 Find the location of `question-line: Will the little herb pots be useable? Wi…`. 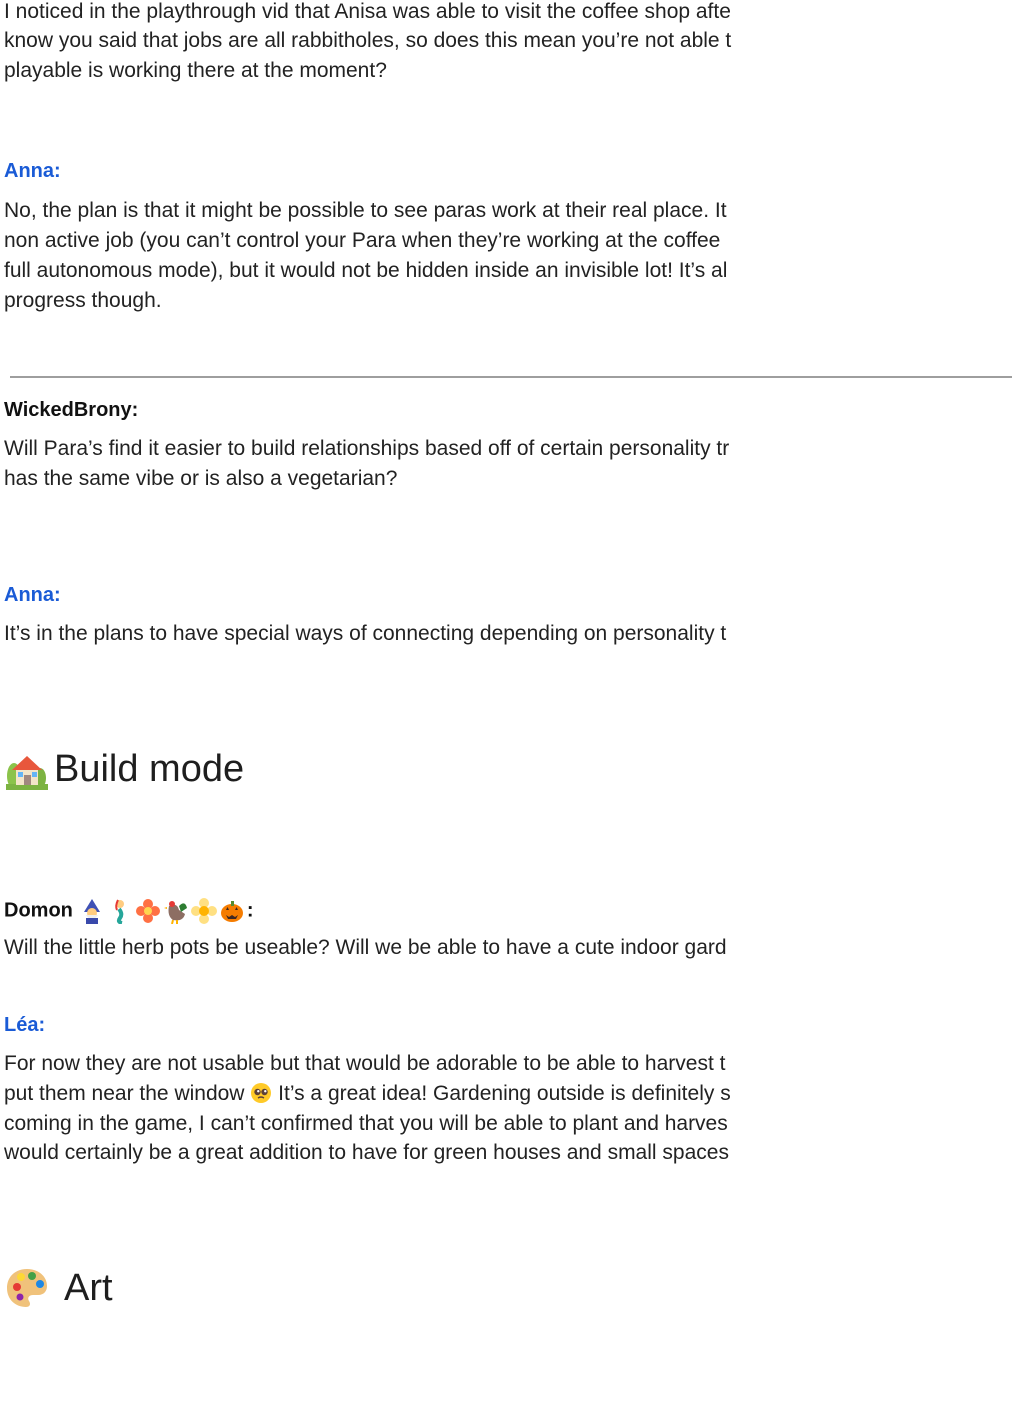

question-line: Will the little herb pots be useable? Wi… is located at coordinates (365, 947).